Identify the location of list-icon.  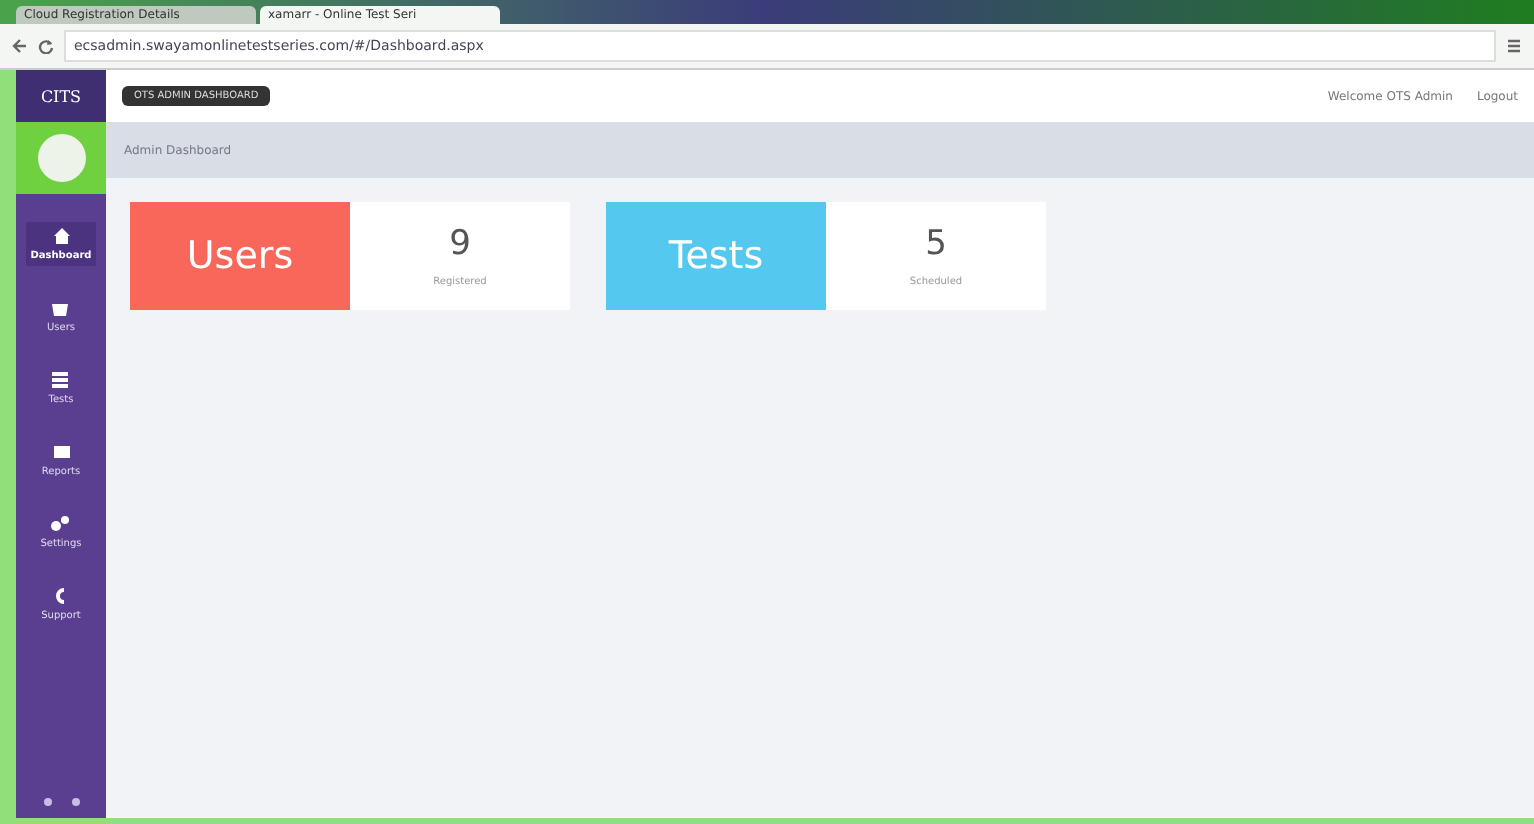
(60, 380).